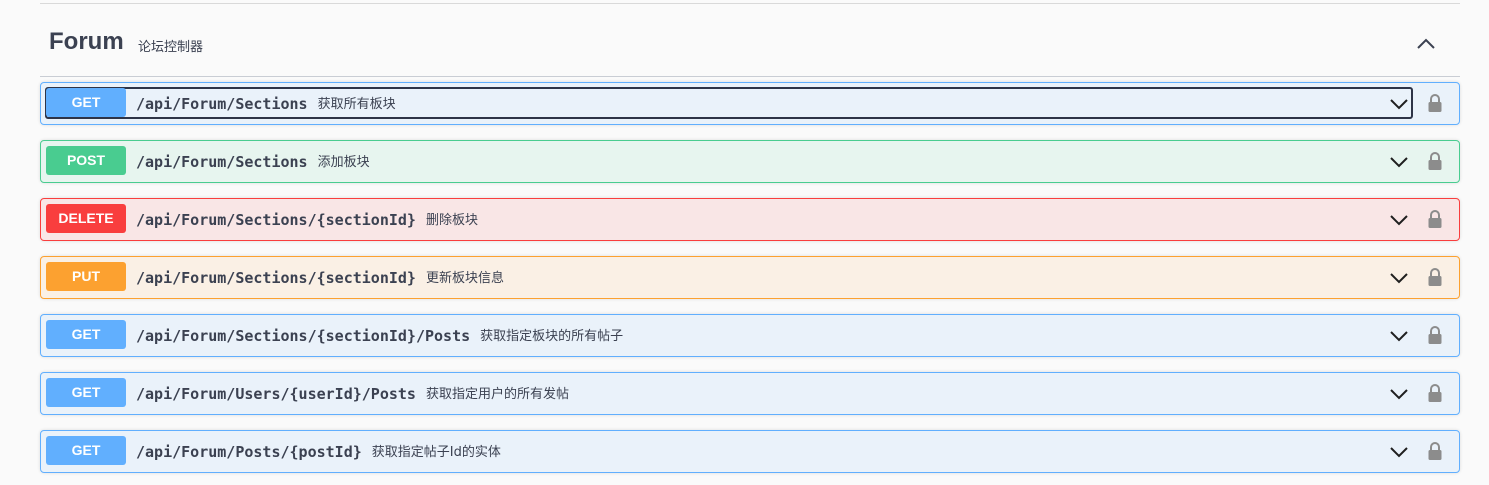 The image size is (1489, 485). I want to click on method-badge: PUT, so click(86, 276).